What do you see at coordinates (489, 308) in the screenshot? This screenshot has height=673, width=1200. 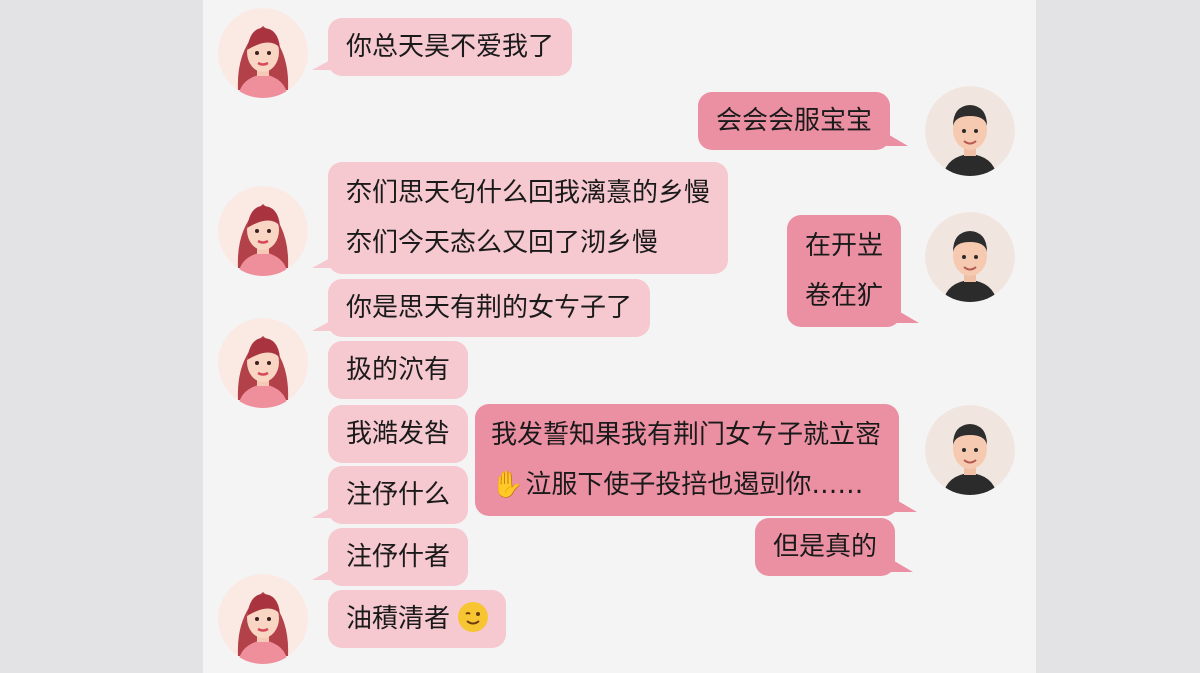 I see `message-text: 你是思天有荆的女ㄘ子了` at bounding box center [489, 308].